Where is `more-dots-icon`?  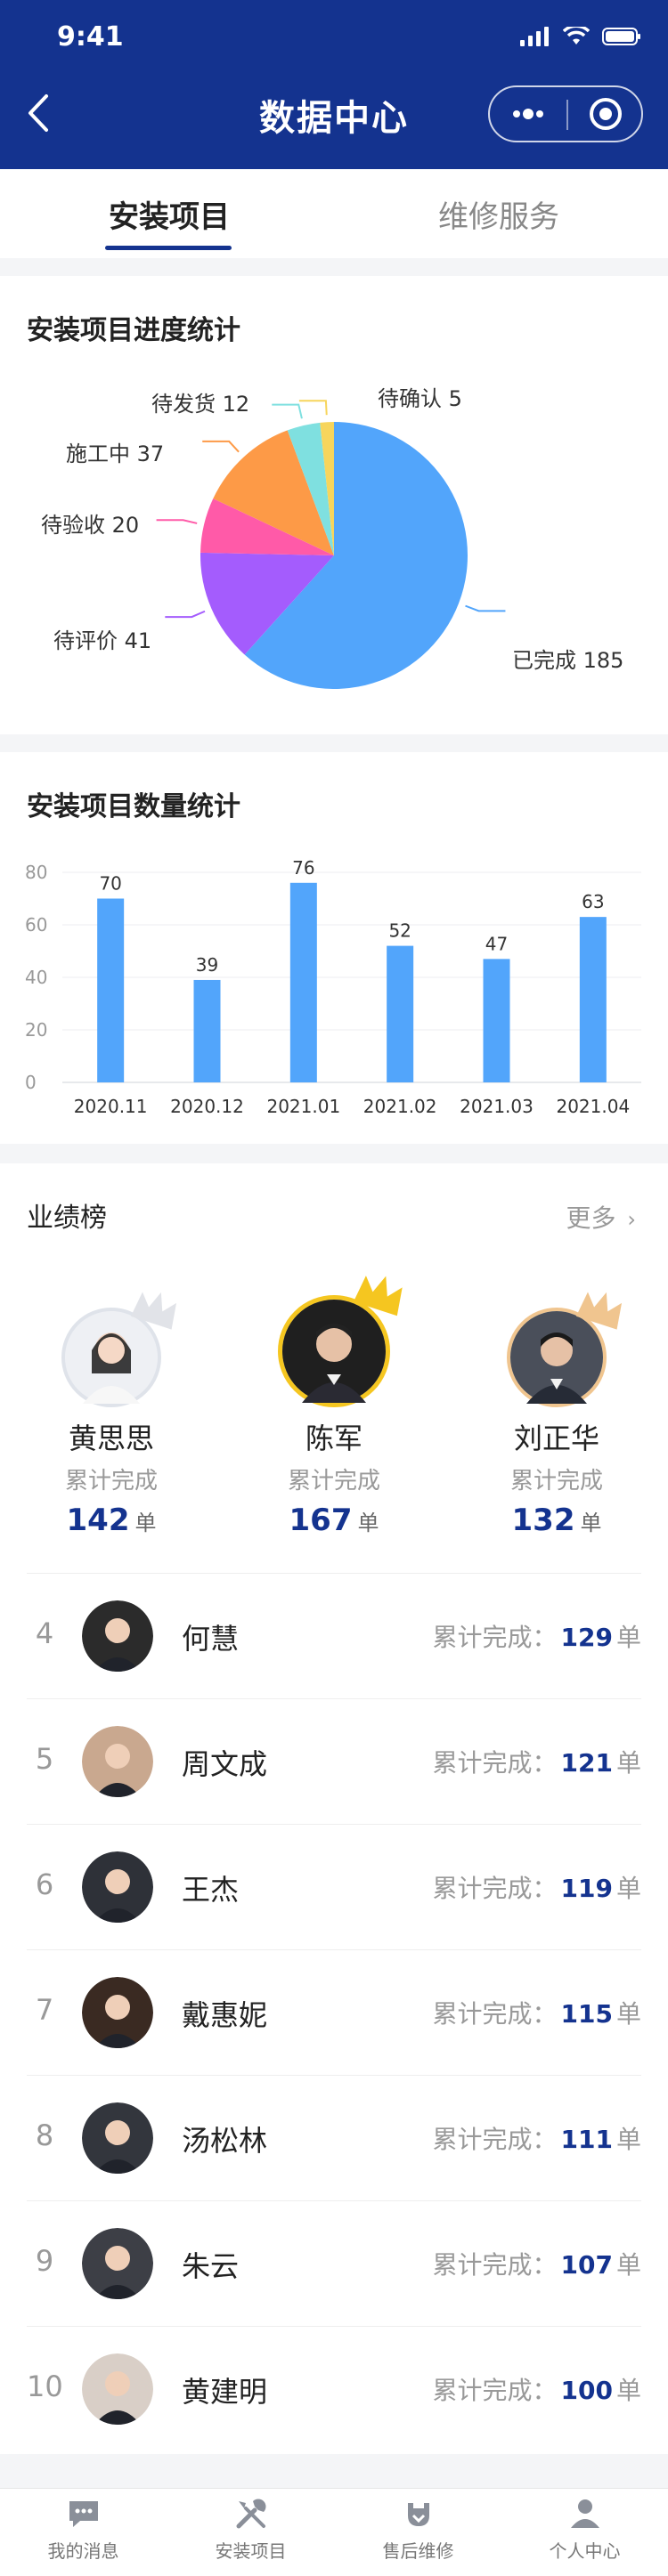 more-dots-icon is located at coordinates (528, 114).